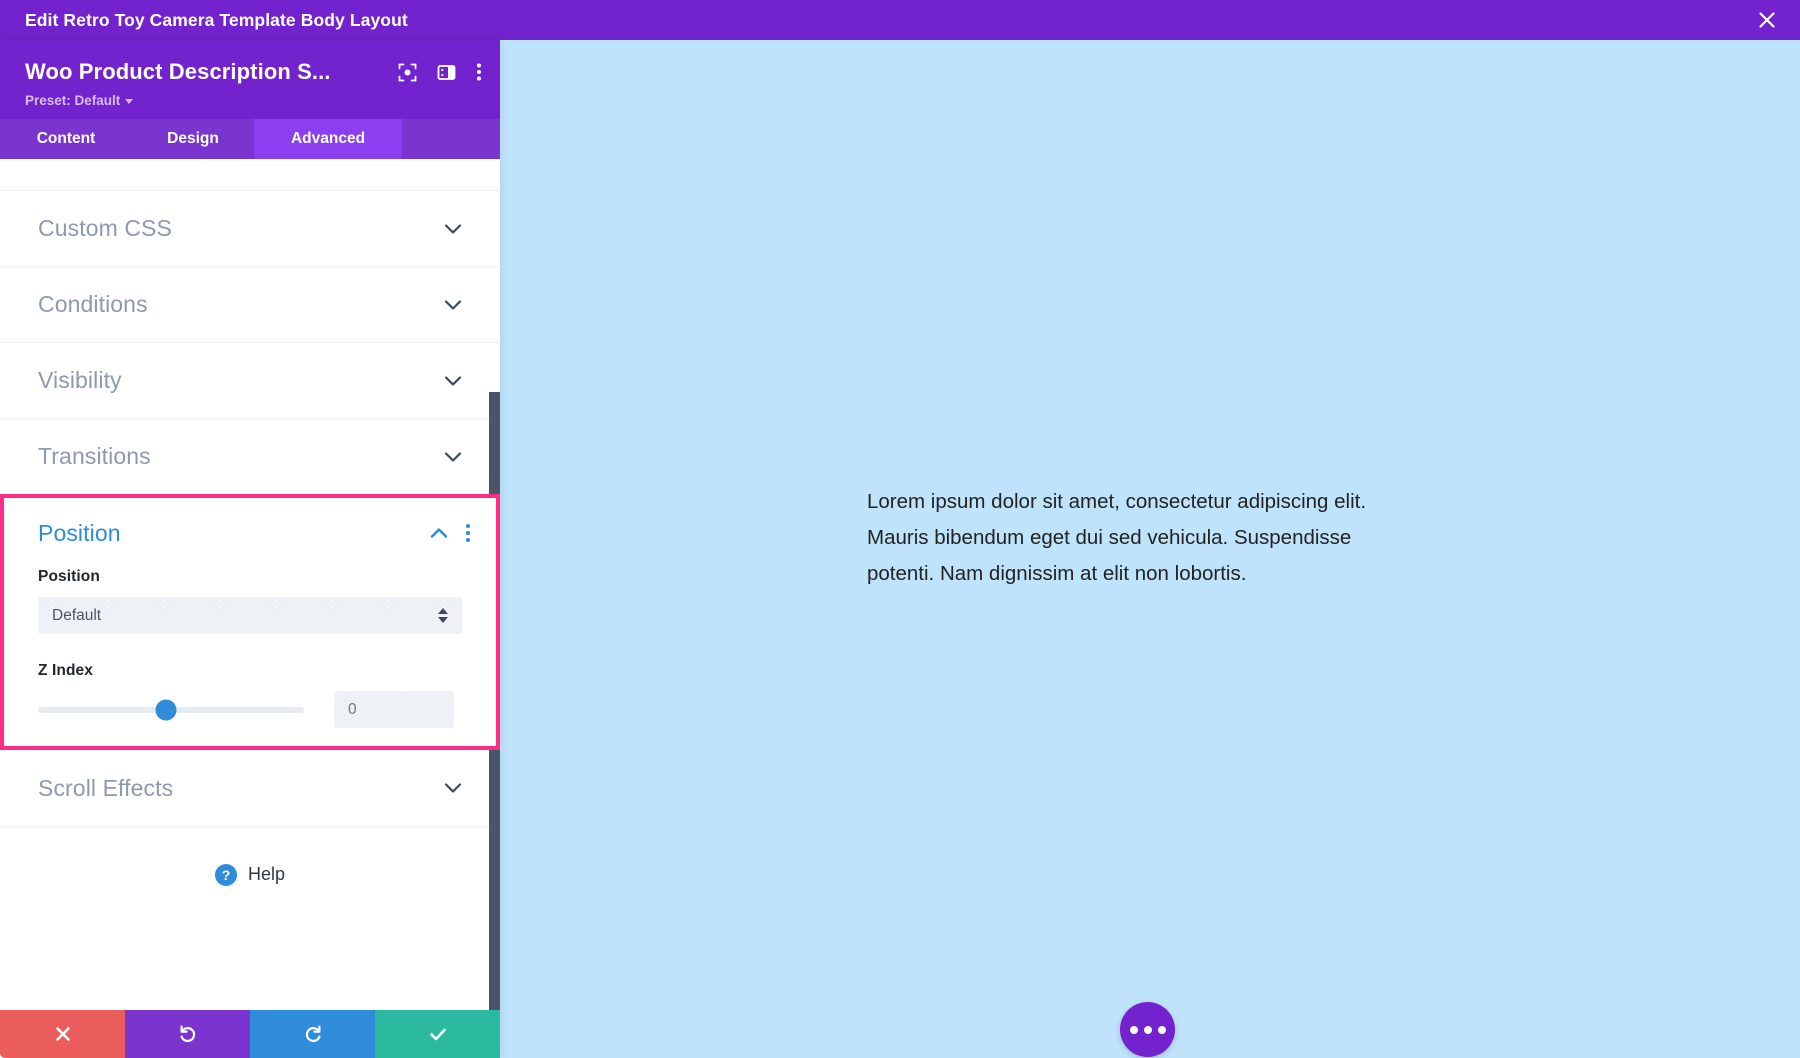 The width and height of the screenshot is (1800, 1058). What do you see at coordinates (65, 670) in the screenshot?
I see `z-index-field-label: Z Index` at bounding box center [65, 670].